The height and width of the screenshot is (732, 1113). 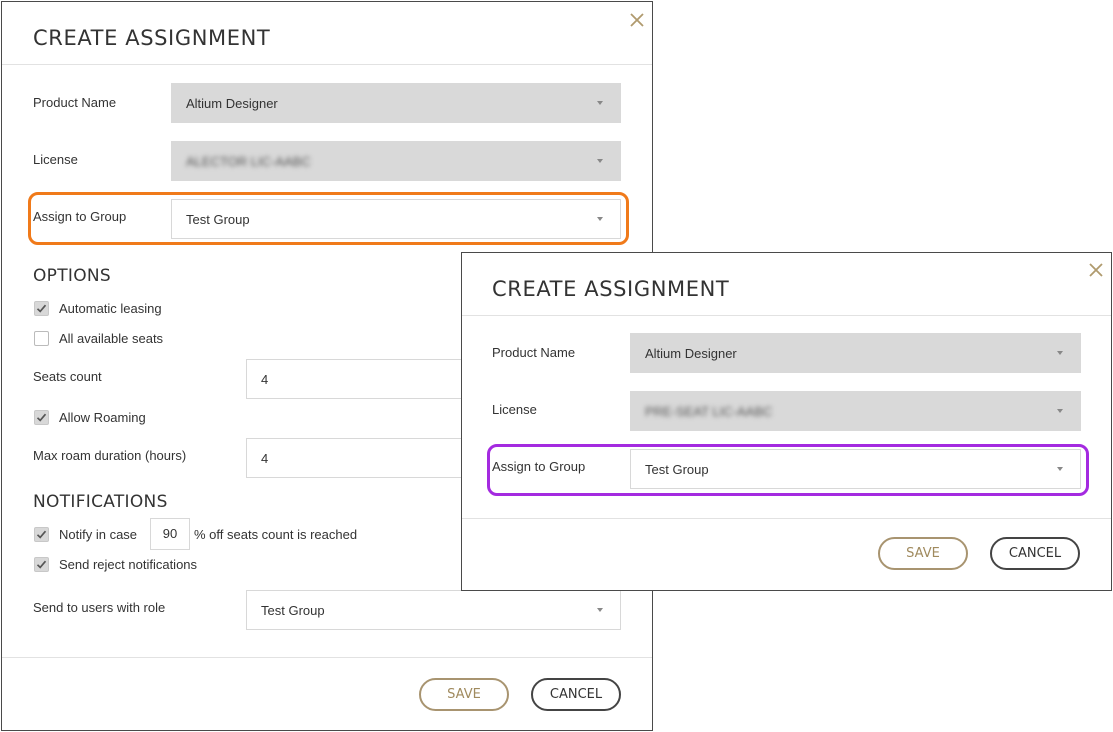 I want to click on notify-checkbox, so click(x=41, y=534).